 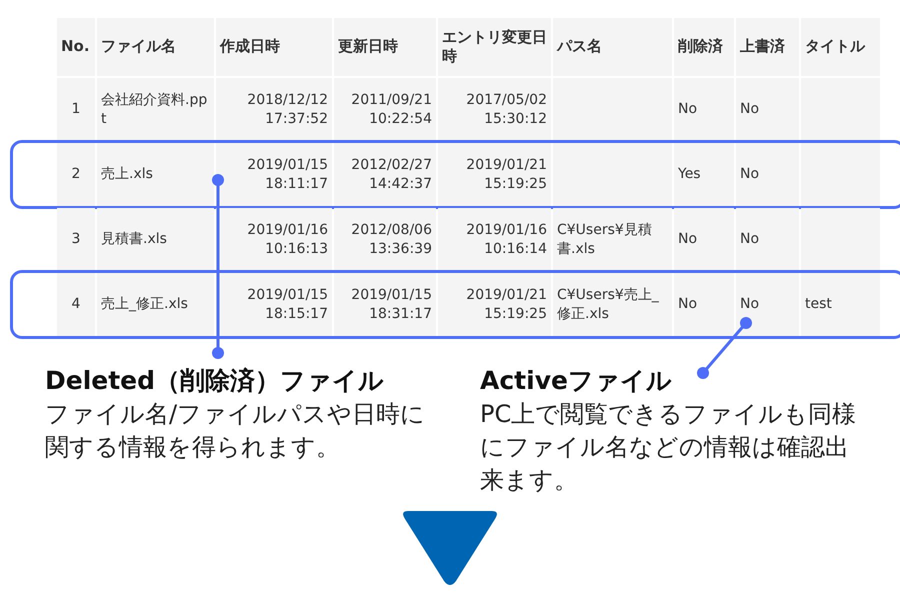 I want to click on column-header: 作成日時, so click(x=274, y=47).